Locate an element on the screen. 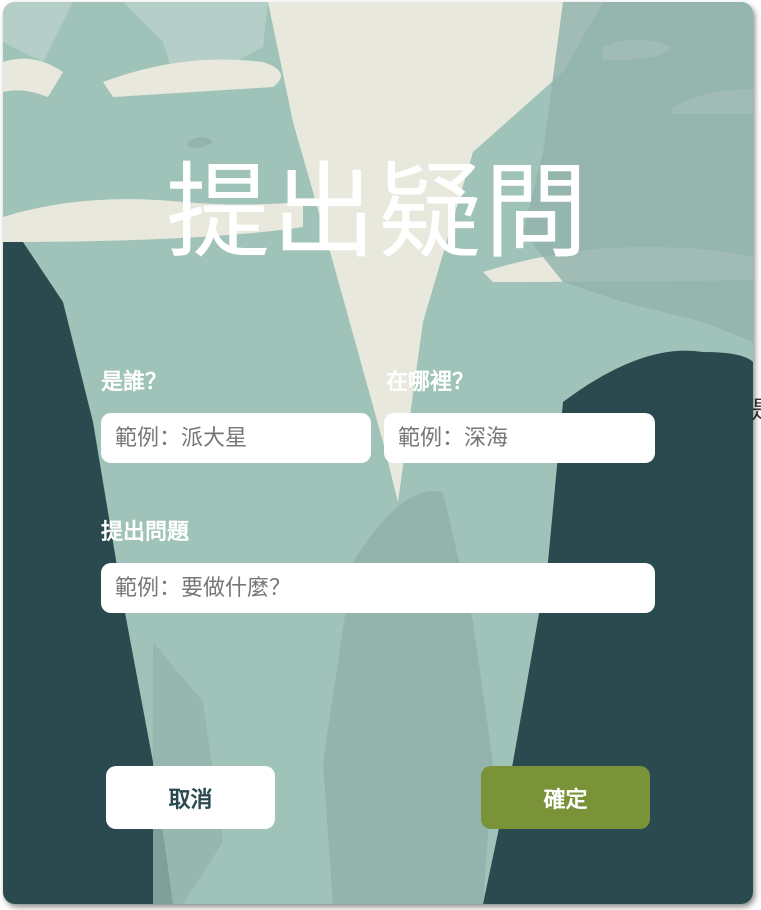 Image resolution: width=761 pixels, height=910 pixels. where-label: 在哪裡？ is located at coordinates (430, 382).